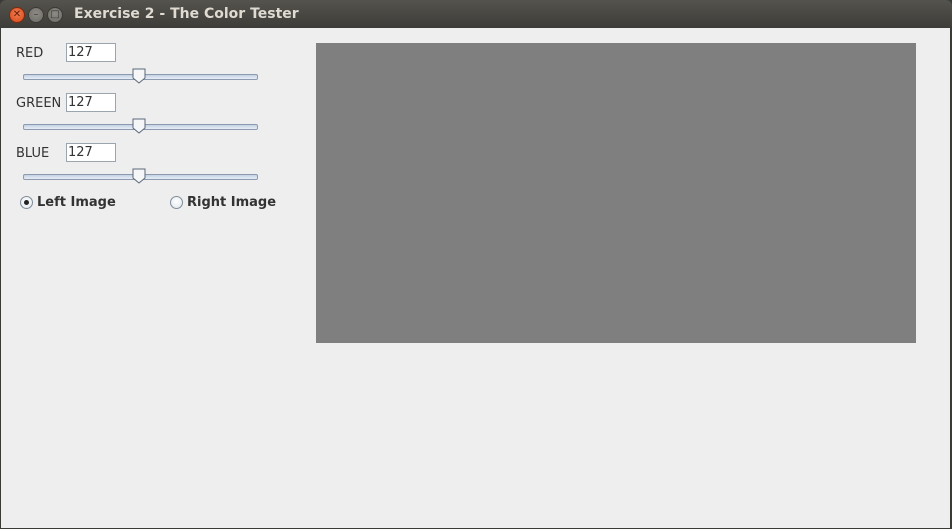 This screenshot has height=529, width=952. Describe the element at coordinates (33, 153) in the screenshot. I see `blue-label: BLUE` at that location.